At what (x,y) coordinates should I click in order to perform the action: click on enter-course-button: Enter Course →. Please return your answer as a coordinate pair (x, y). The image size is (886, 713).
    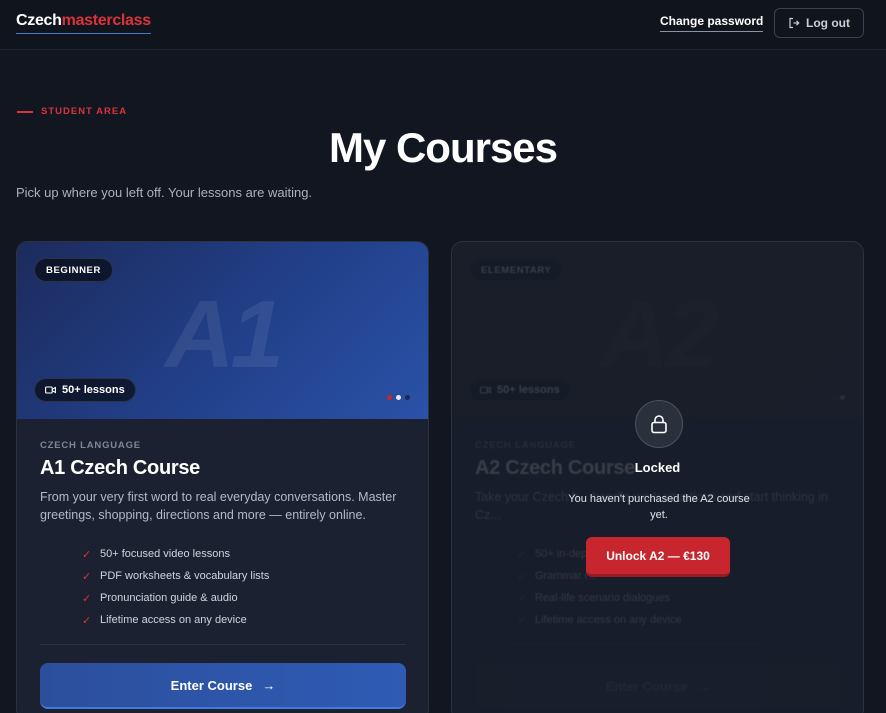
    Looking at the image, I should click on (223, 686).